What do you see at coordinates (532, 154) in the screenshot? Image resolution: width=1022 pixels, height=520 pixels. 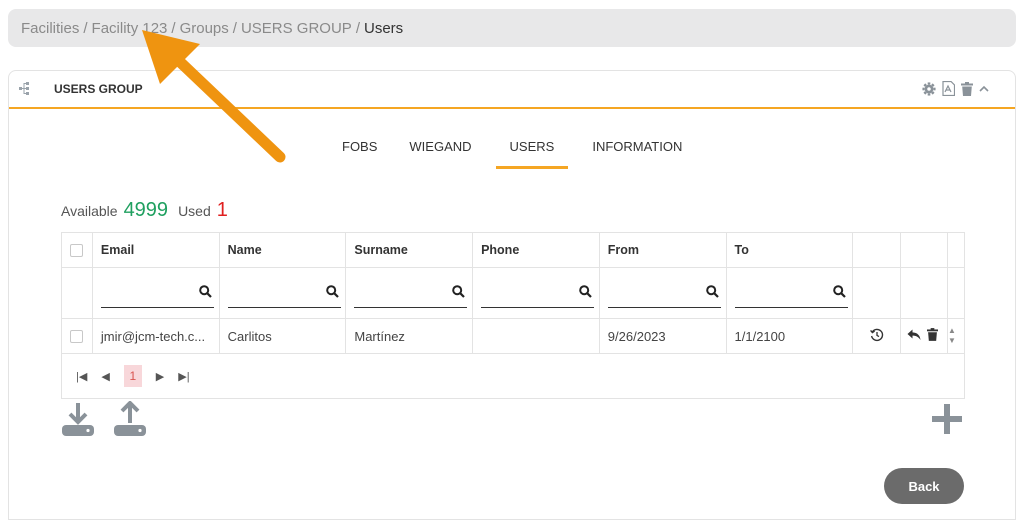 I see `tab-users: USERS` at bounding box center [532, 154].